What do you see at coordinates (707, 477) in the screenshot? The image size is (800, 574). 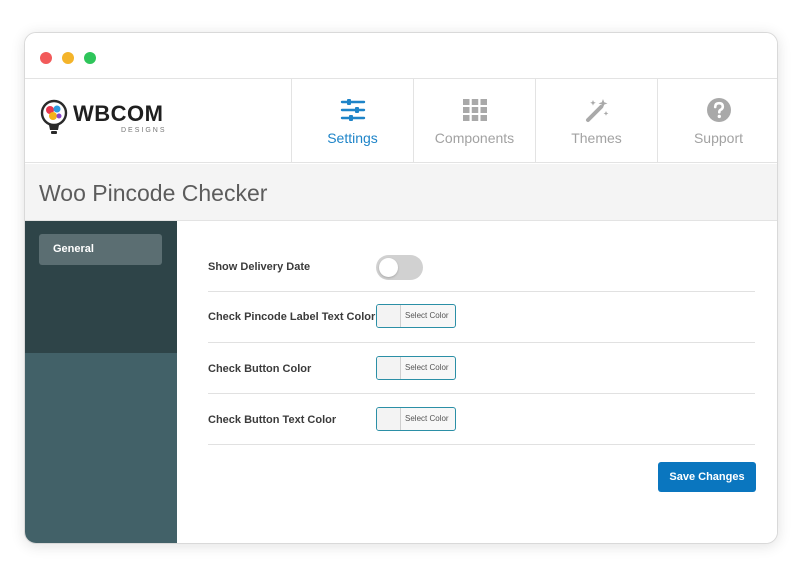 I see `save-changes-button: Save Changes` at bounding box center [707, 477].